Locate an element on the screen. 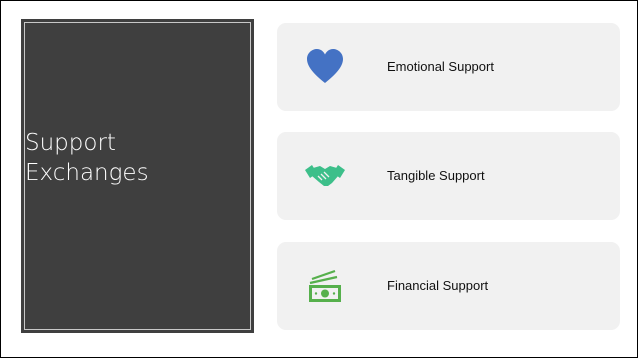 The image size is (638, 358). card-emotional-support: Emotional Support is located at coordinates (448, 67).